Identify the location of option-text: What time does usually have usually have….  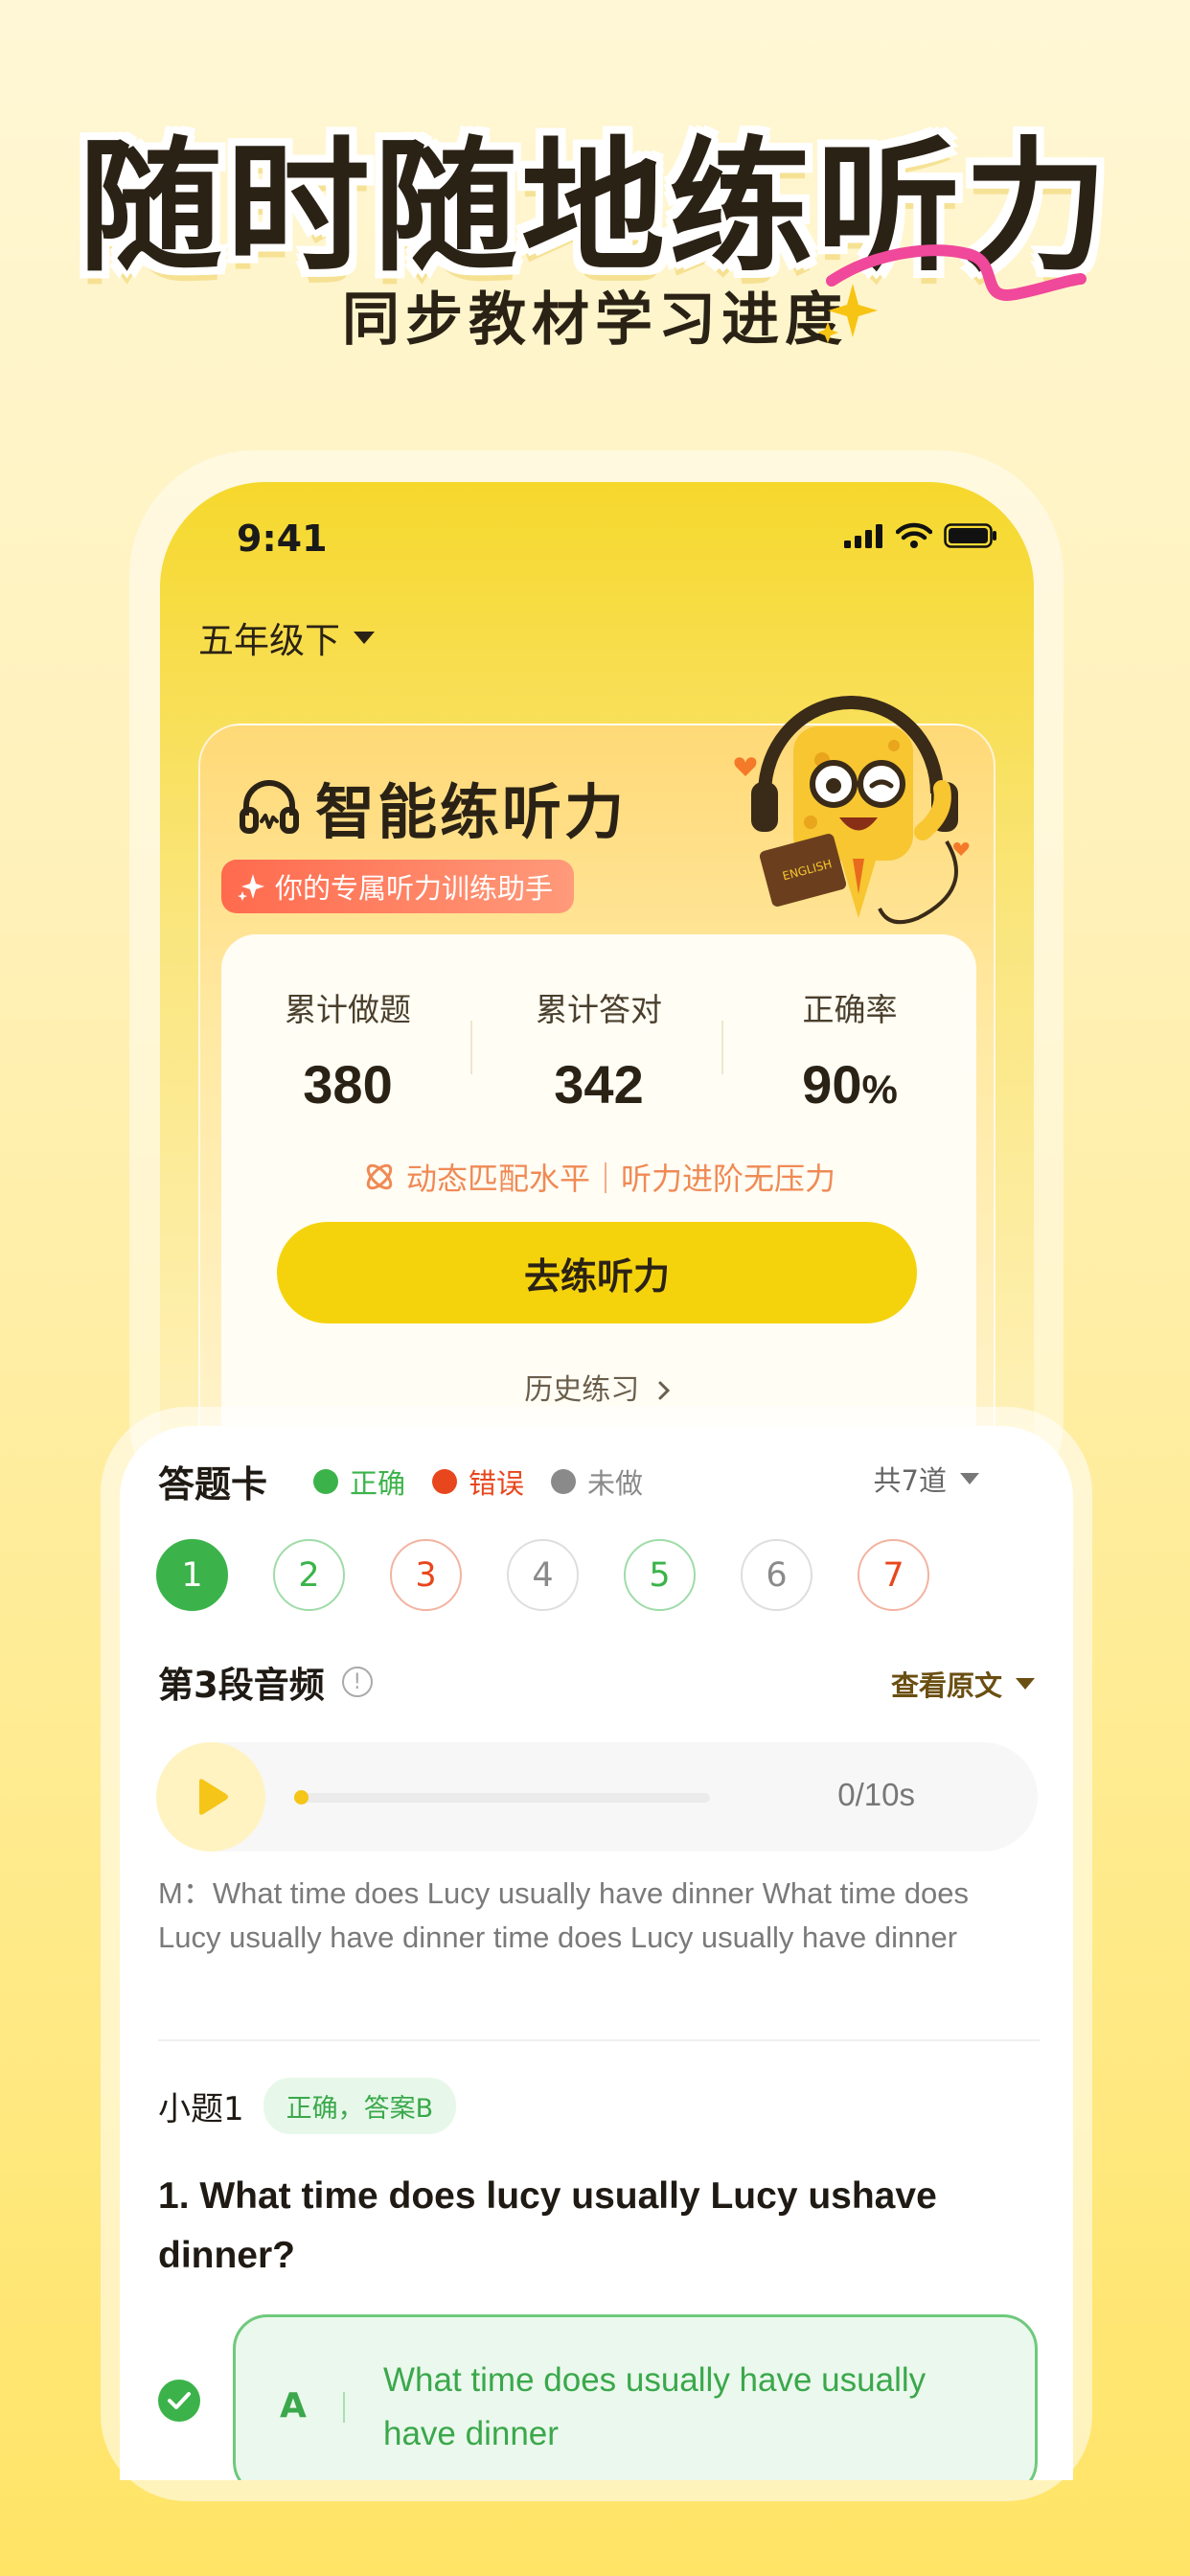
(655, 2406).